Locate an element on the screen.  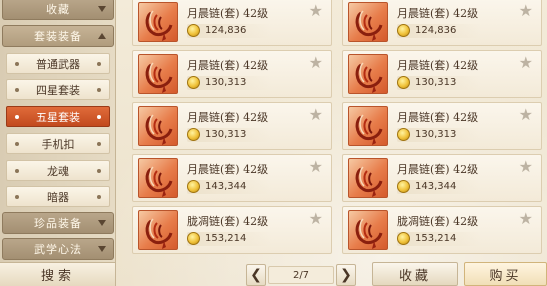
subcategory-five-star-set: 五星套装 is located at coordinates (58, 116).